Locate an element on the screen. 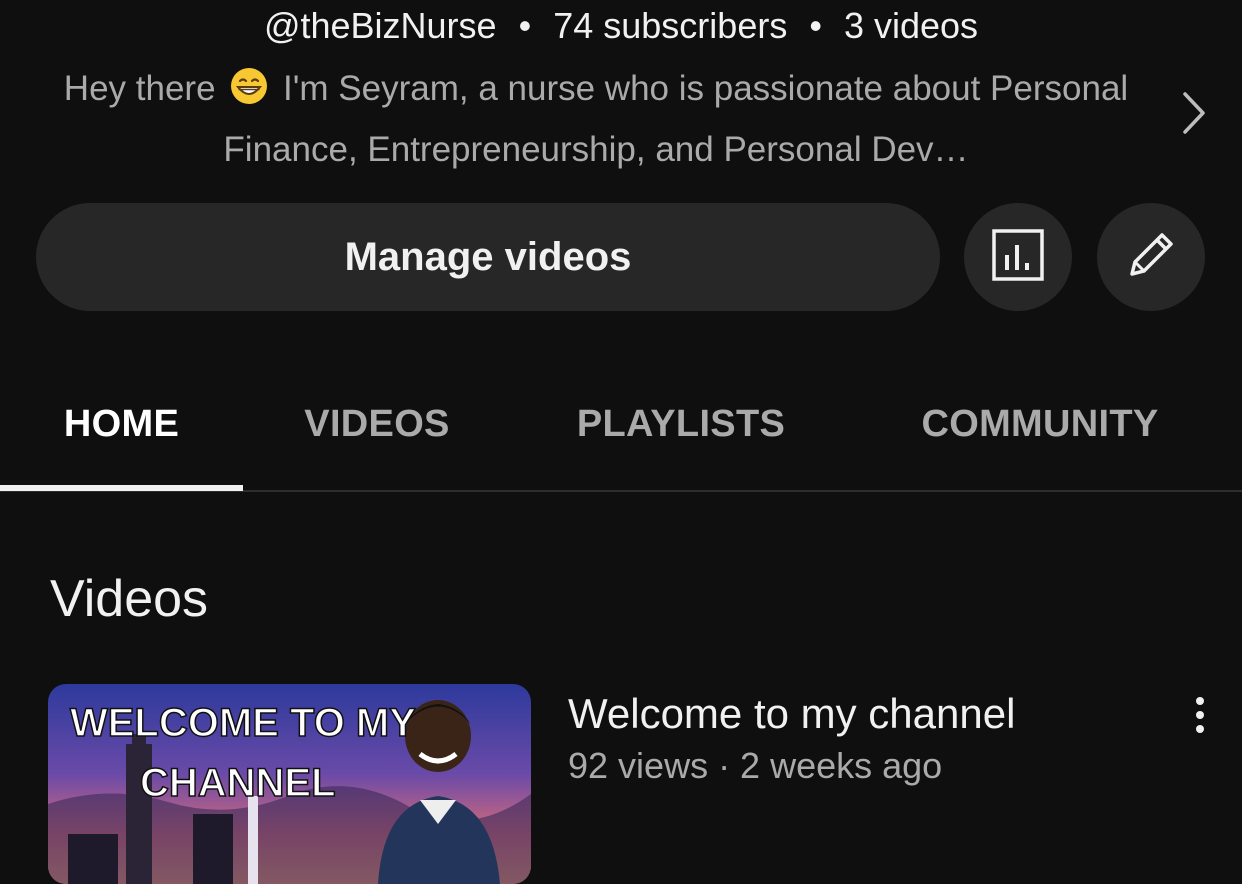  channel-meta-line: @theBizNurse • 74 subscribers • 3 videos is located at coordinates (621, 26).